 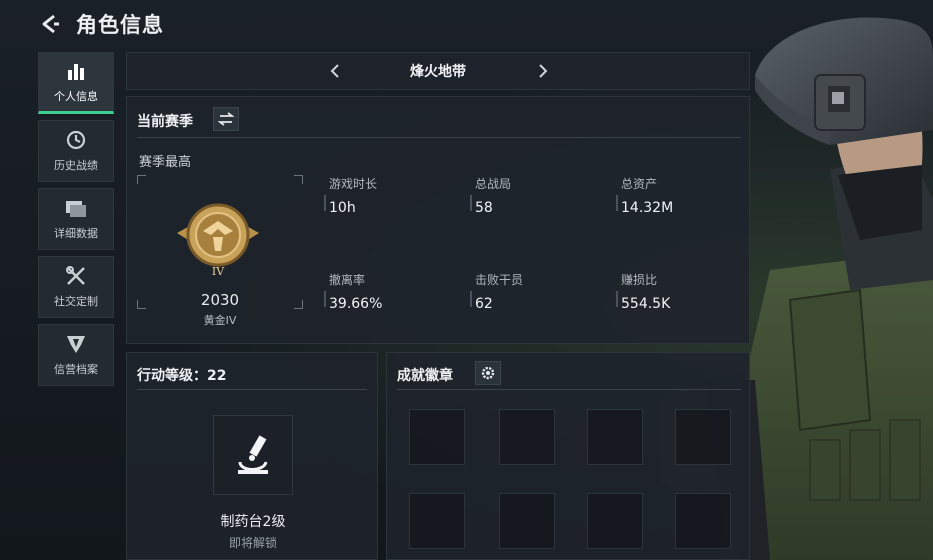 What do you see at coordinates (165, 162) in the screenshot?
I see `season-best-label: 赛季最高` at bounding box center [165, 162].